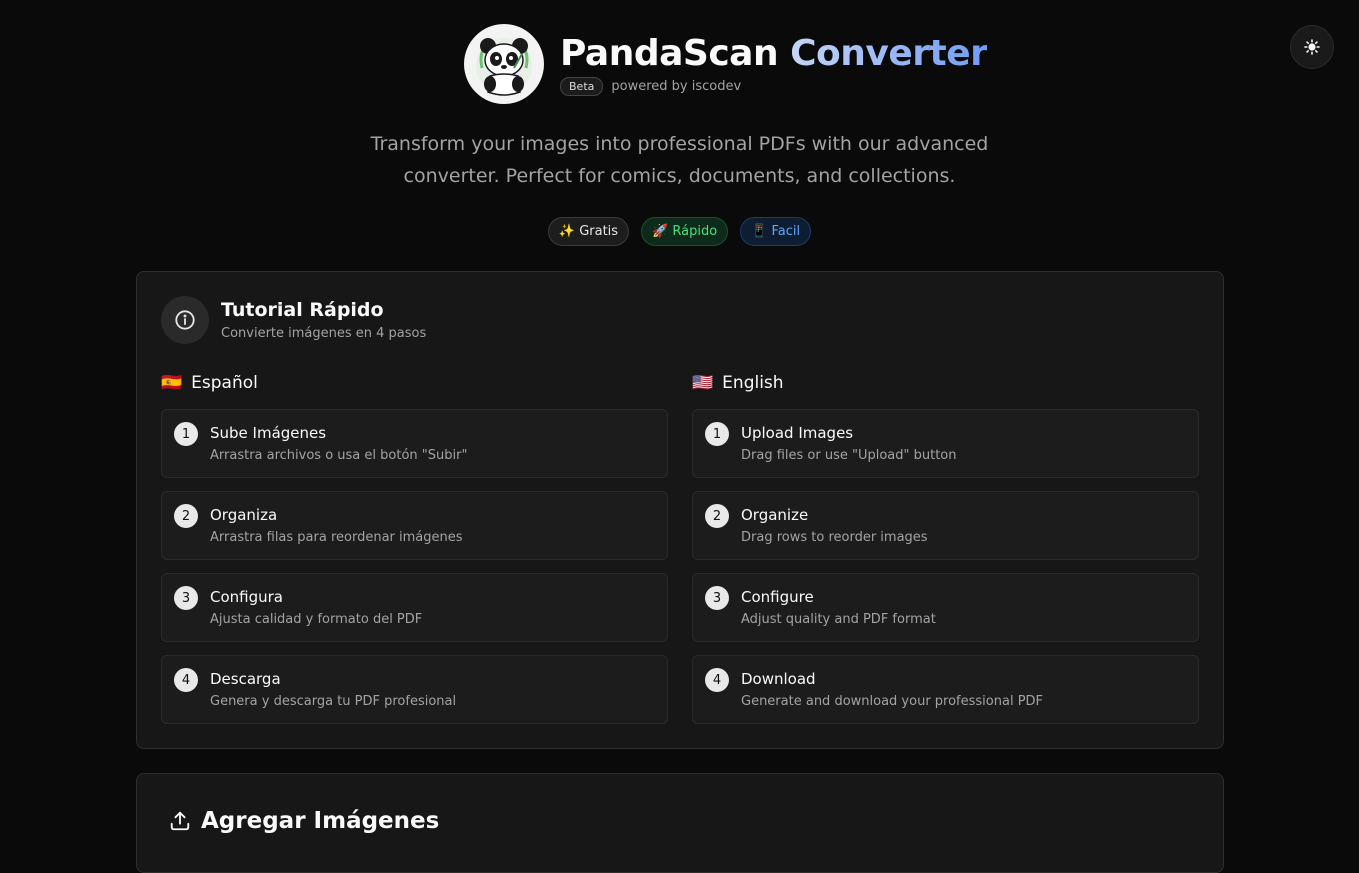 Image resolution: width=1359 pixels, height=873 pixels. What do you see at coordinates (316, 619) in the screenshot?
I see `step-description: Ajusta calidad y formato del PDF` at bounding box center [316, 619].